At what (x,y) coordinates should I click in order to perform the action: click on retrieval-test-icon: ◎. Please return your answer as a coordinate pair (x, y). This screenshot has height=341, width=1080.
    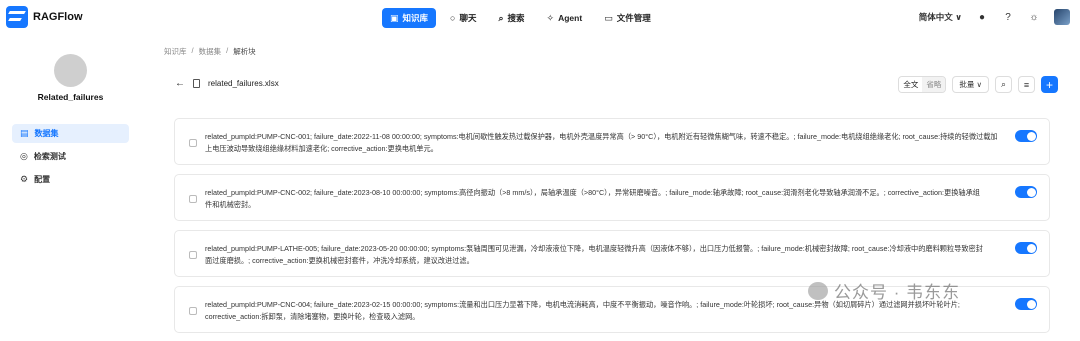
    Looking at the image, I should click on (24, 156).